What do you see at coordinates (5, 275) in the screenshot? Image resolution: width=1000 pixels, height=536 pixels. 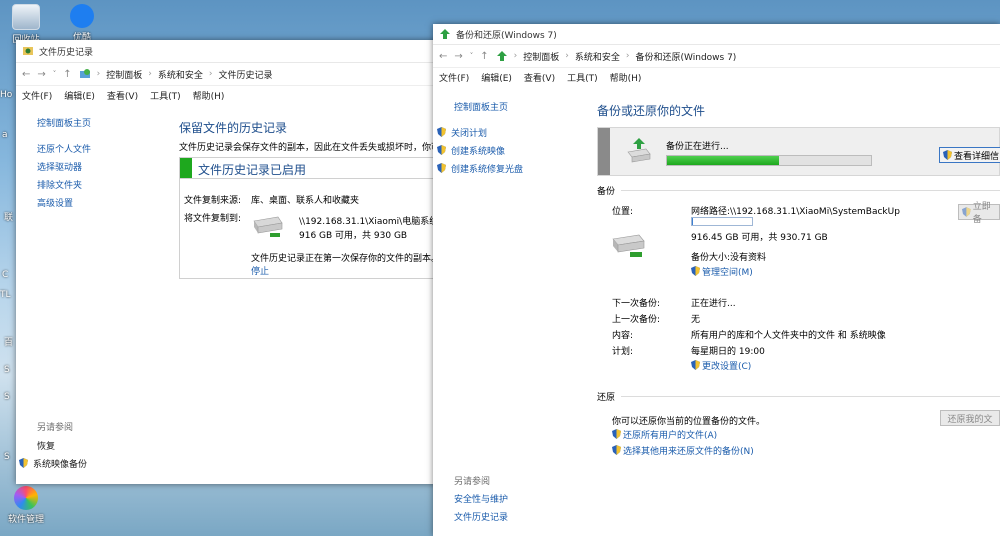 I see `desktop-fragment: C` at bounding box center [5, 275].